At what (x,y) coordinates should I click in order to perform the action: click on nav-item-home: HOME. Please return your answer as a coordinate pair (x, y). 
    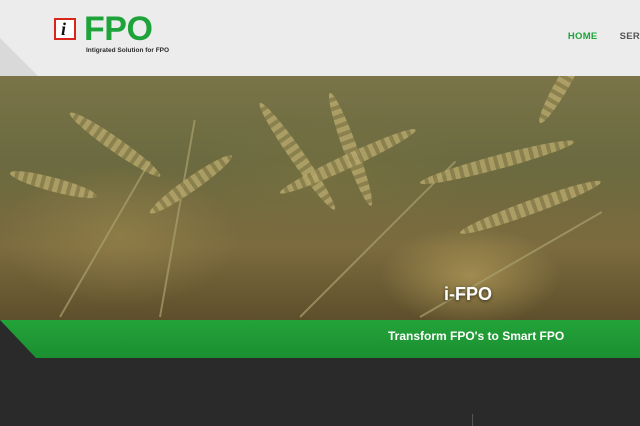
    Looking at the image, I should click on (583, 36).